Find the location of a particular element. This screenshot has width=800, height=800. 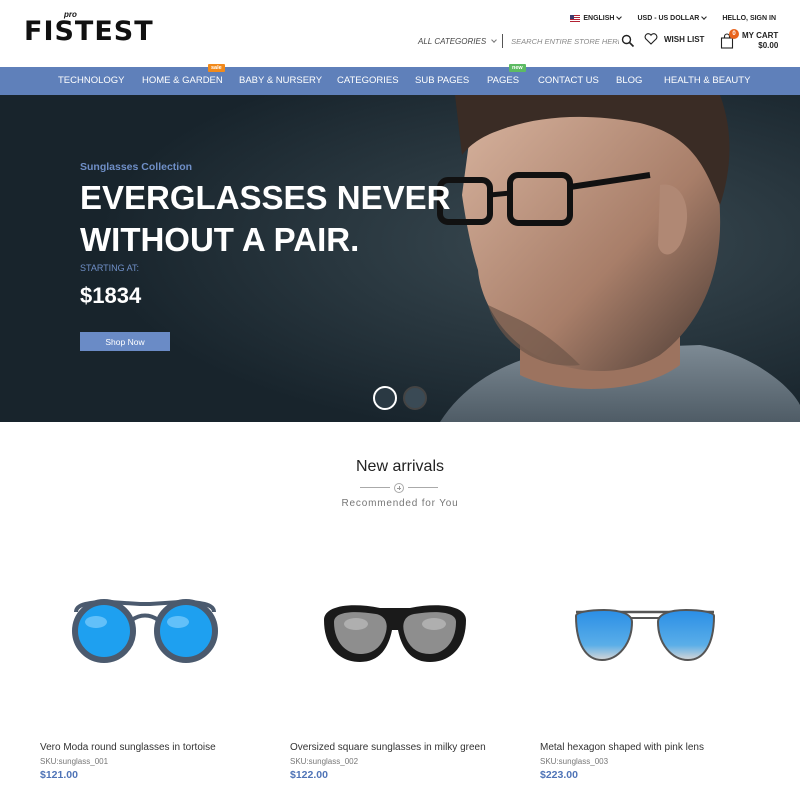

nav-item-label: PAGES is located at coordinates (503, 80).